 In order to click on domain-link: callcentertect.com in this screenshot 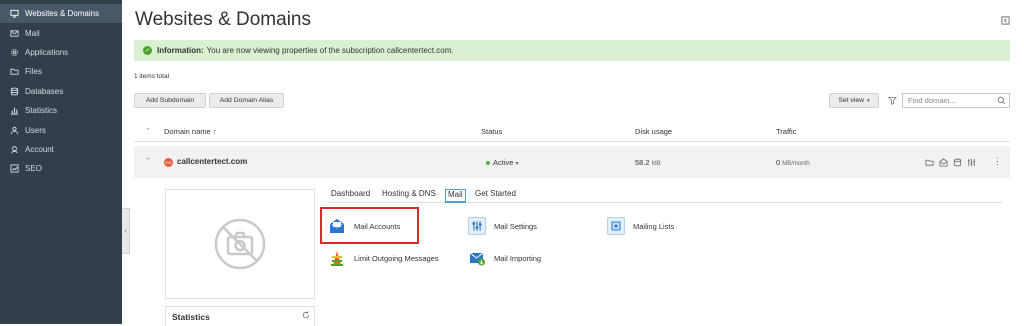, I will do `click(212, 161)`.